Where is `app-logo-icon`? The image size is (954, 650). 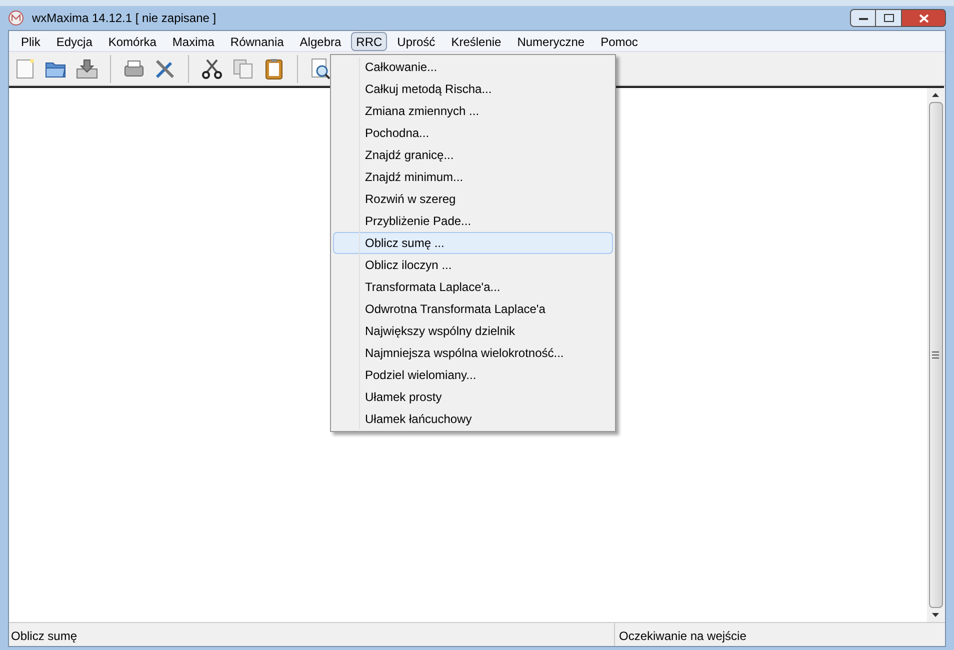 app-logo-icon is located at coordinates (16, 18).